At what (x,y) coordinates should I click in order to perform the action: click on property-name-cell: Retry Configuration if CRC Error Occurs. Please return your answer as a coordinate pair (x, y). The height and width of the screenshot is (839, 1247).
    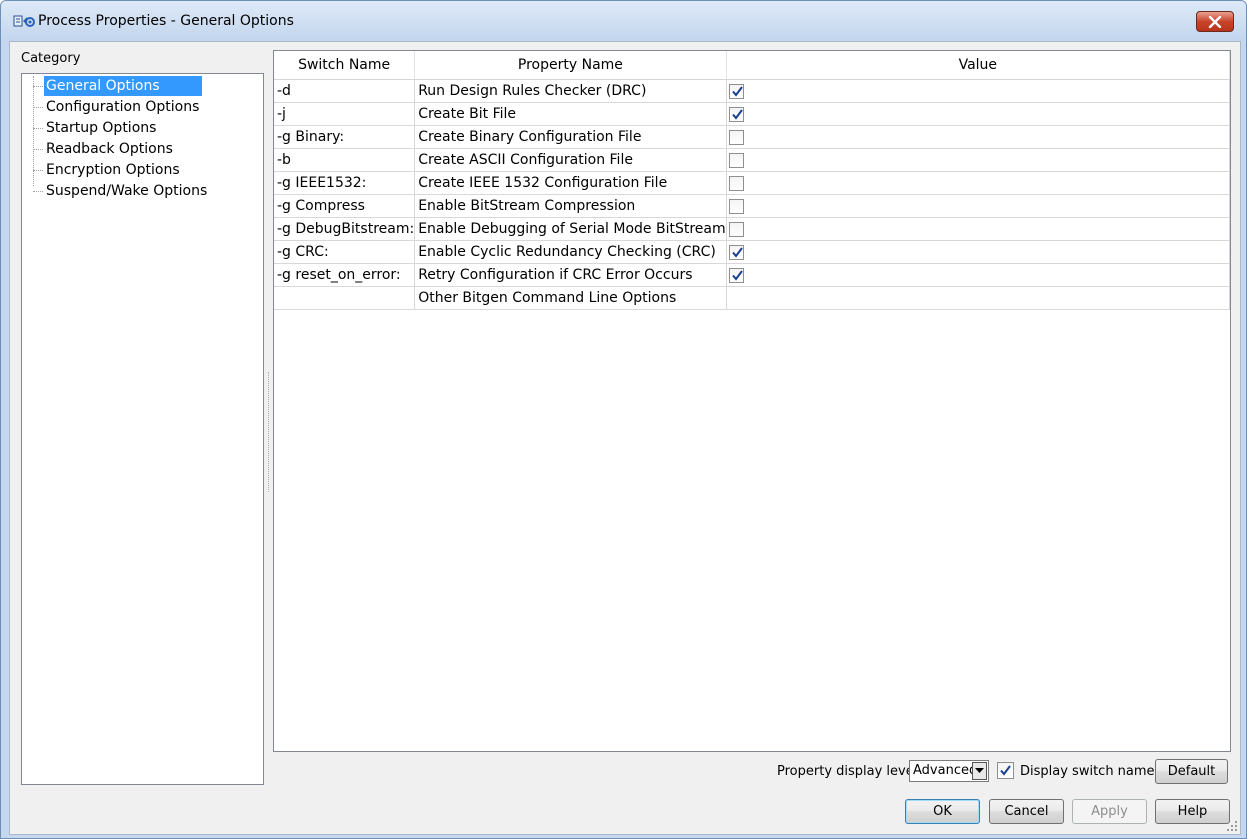
    Looking at the image, I should click on (570, 275).